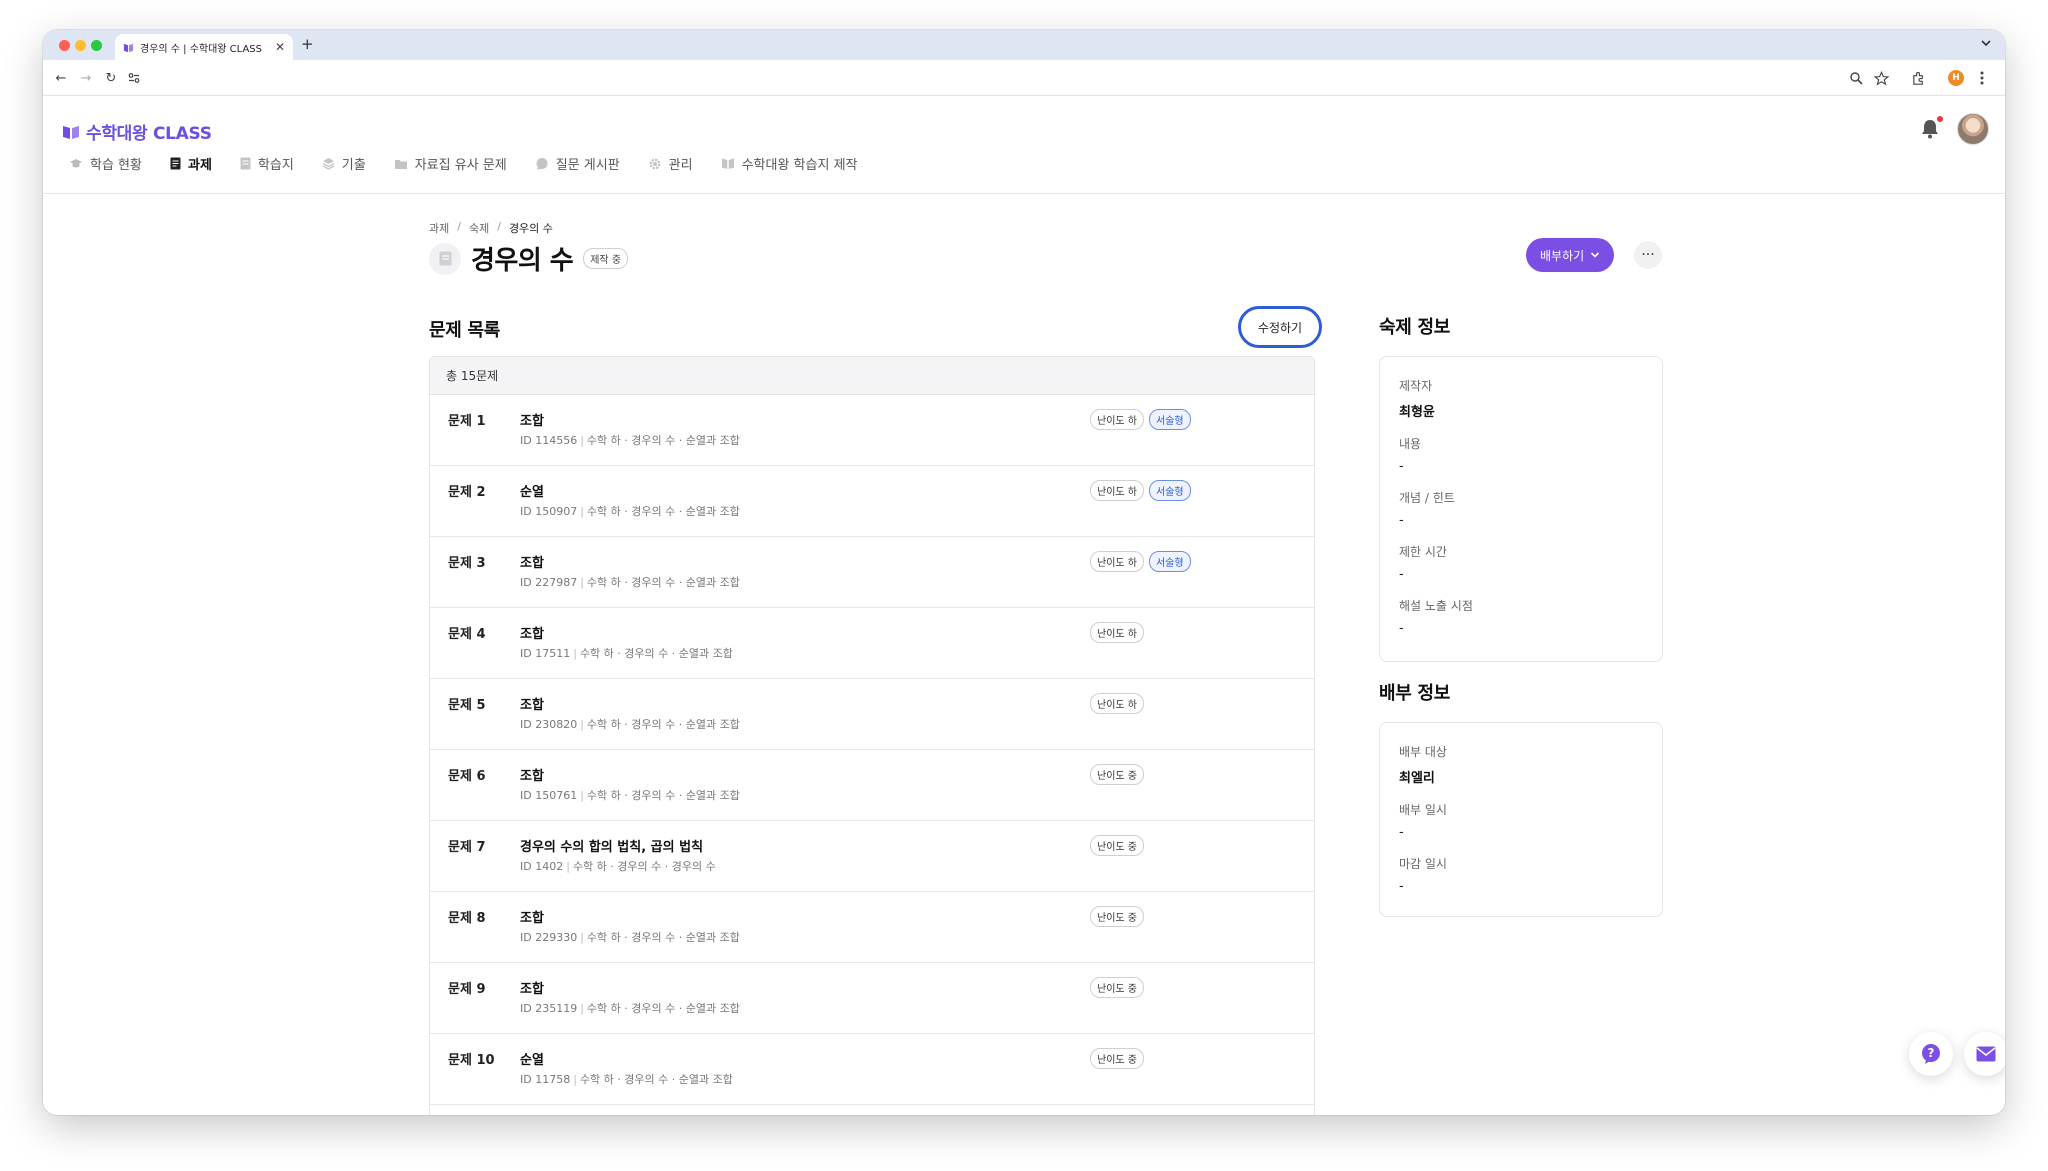 This screenshot has height=1171, width=2048. I want to click on new-tab-button: +, so click(307, 44).